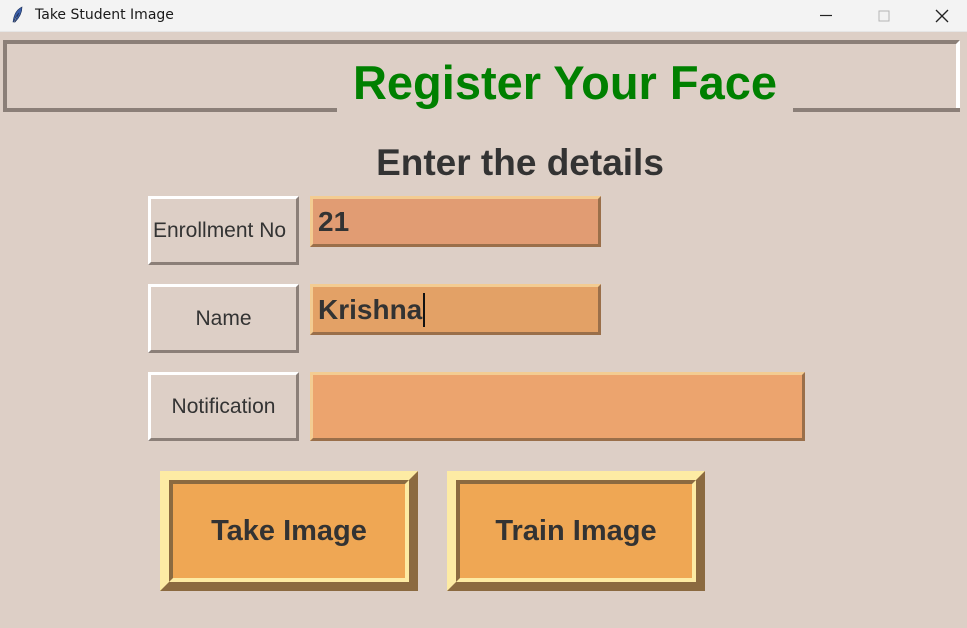 The image size is (967, 628). I want to click on maximize-button, so click(884, 15).